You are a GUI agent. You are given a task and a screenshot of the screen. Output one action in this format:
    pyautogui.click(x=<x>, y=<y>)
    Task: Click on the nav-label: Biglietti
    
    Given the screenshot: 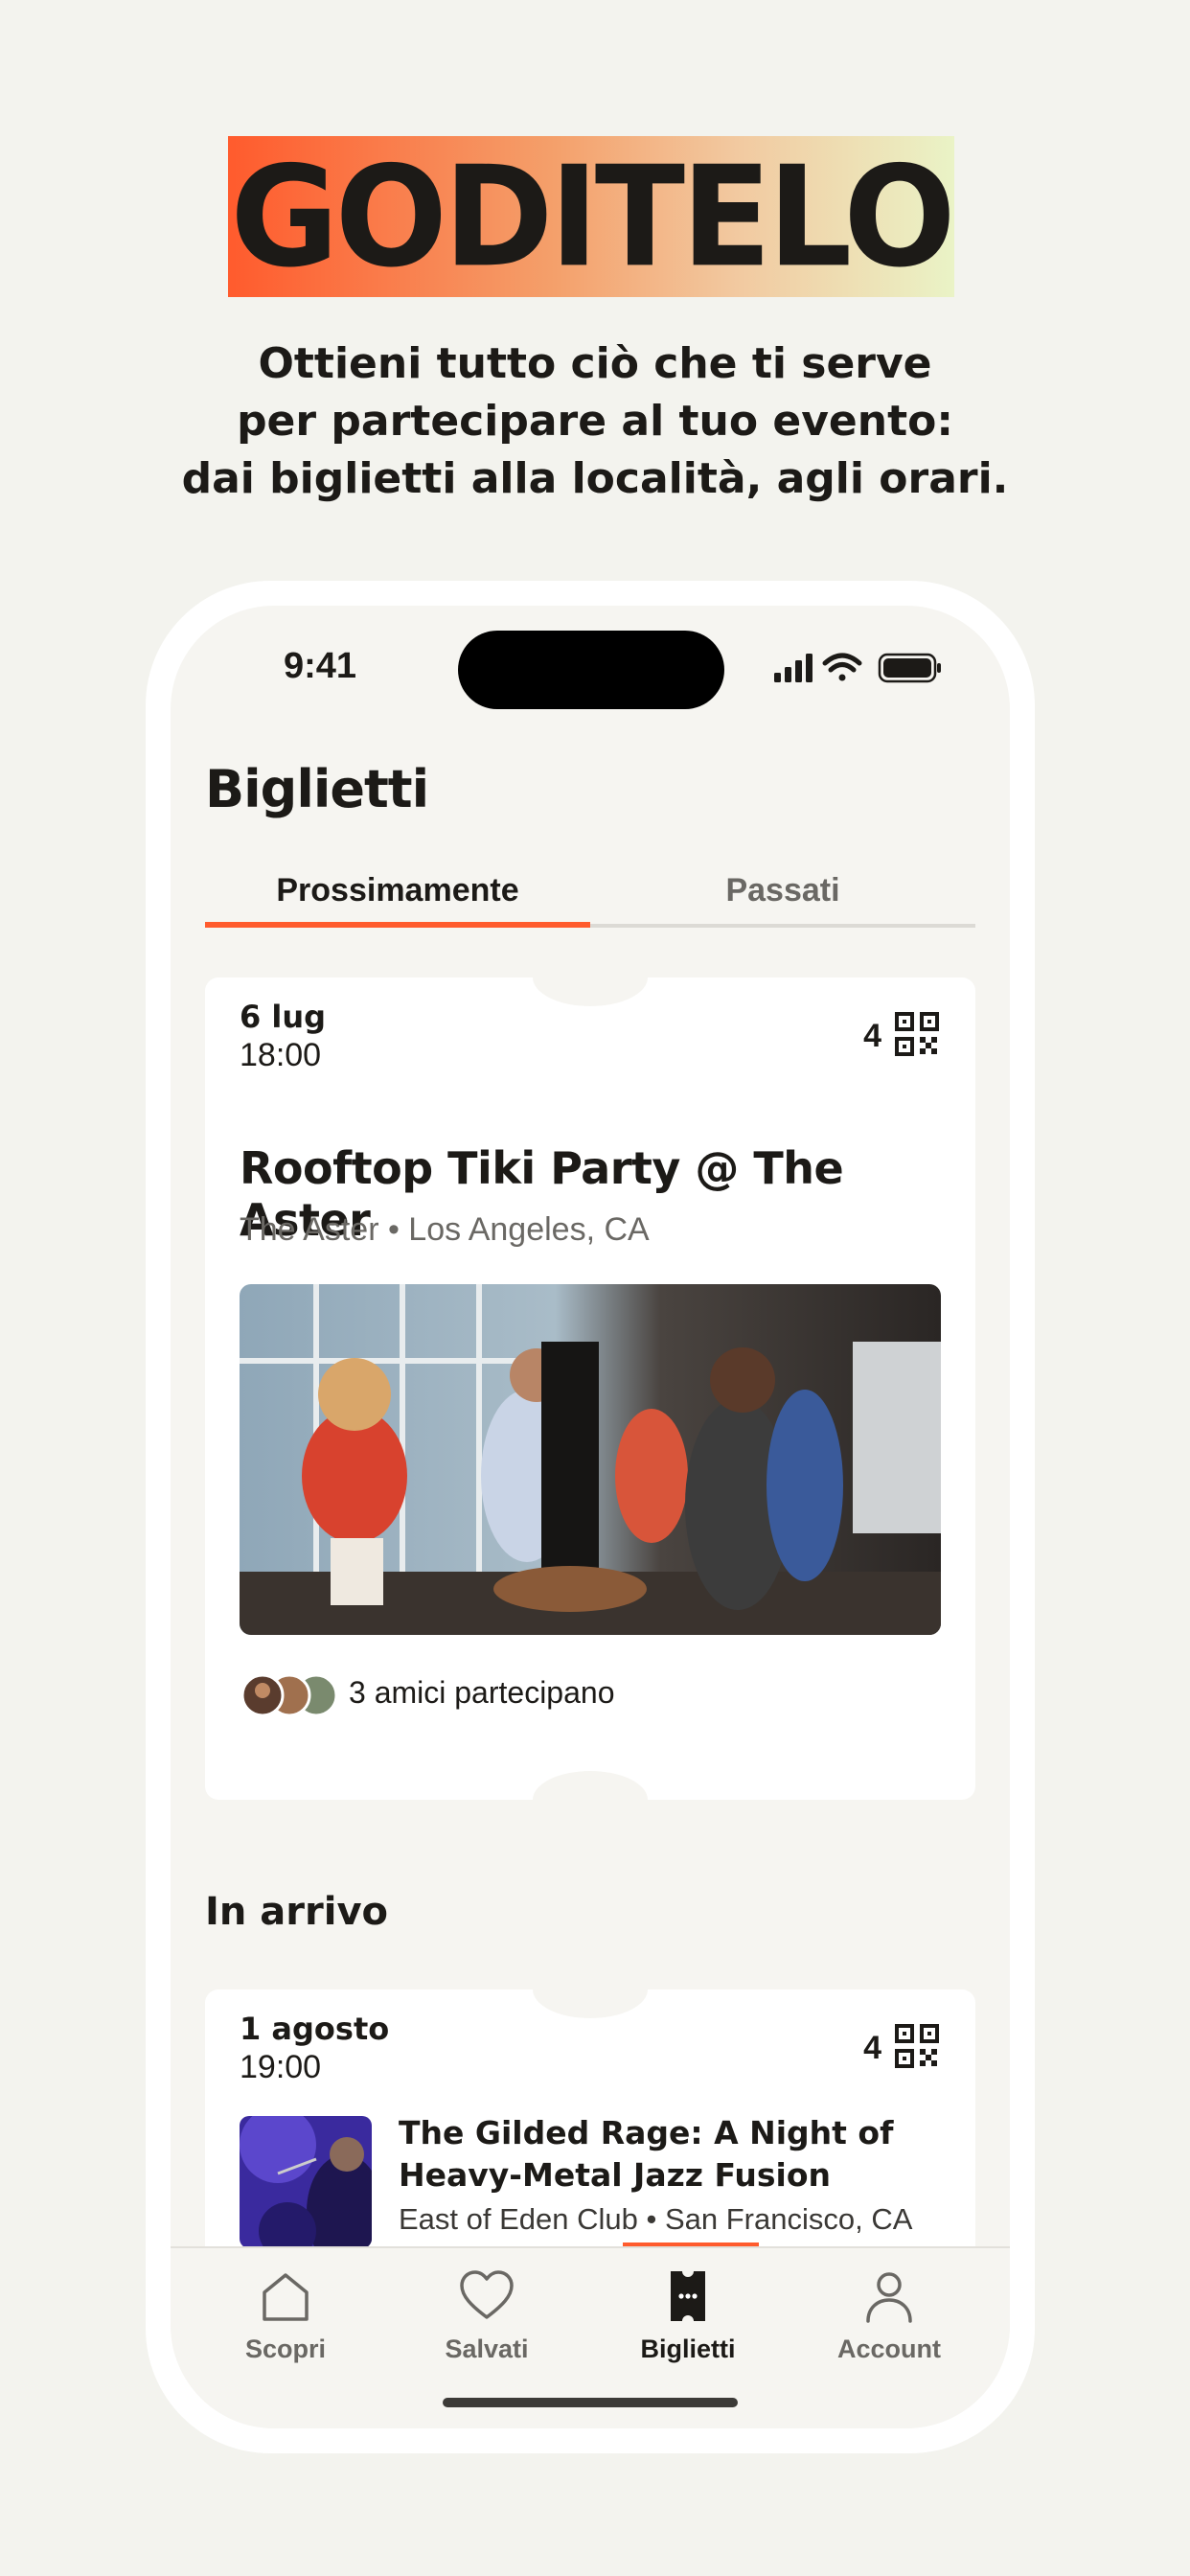 What is the action you would take?
    pyautogui.click(x=688, y=2348)
    